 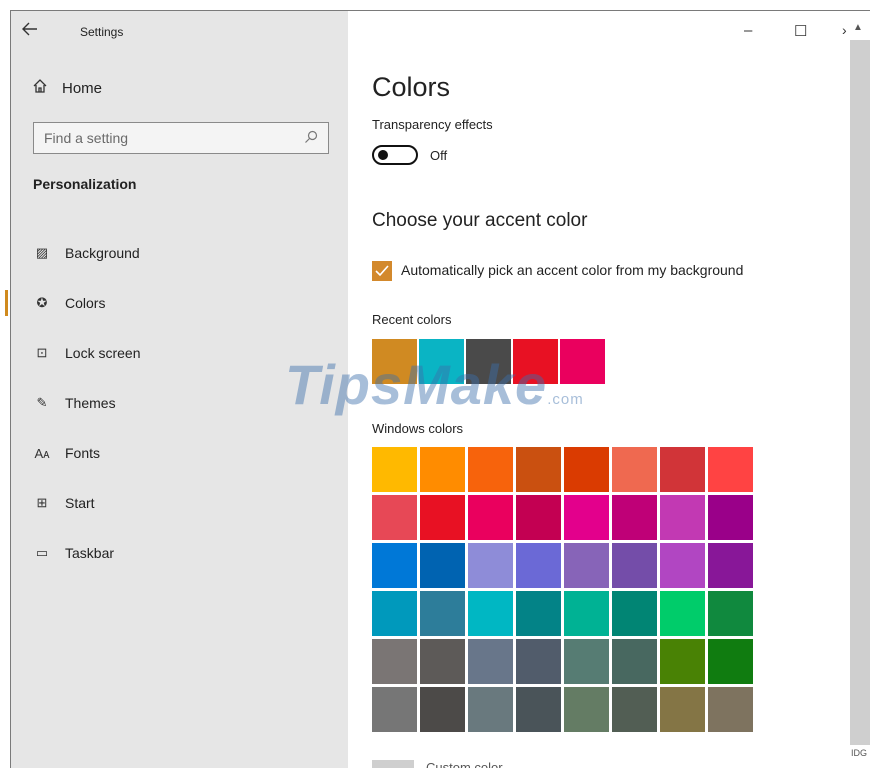 I want to click on corner-text: IDG, so click(x=859, y=753).